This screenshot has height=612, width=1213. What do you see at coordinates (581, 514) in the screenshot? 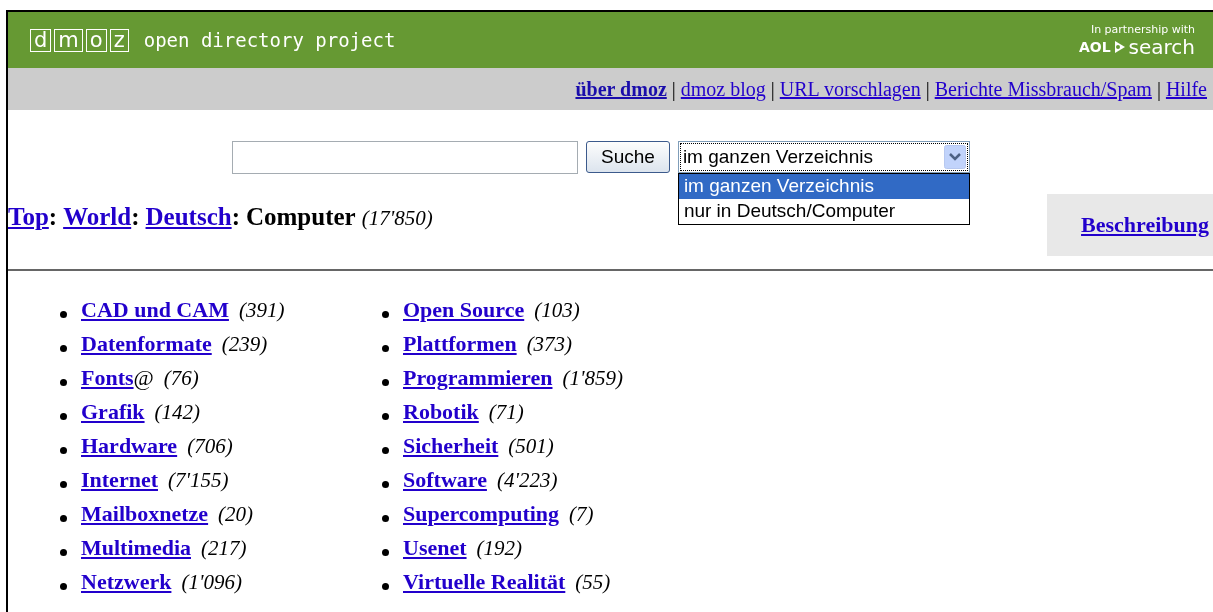
I see `category-count: (7)` at bounding box center [581, 514].